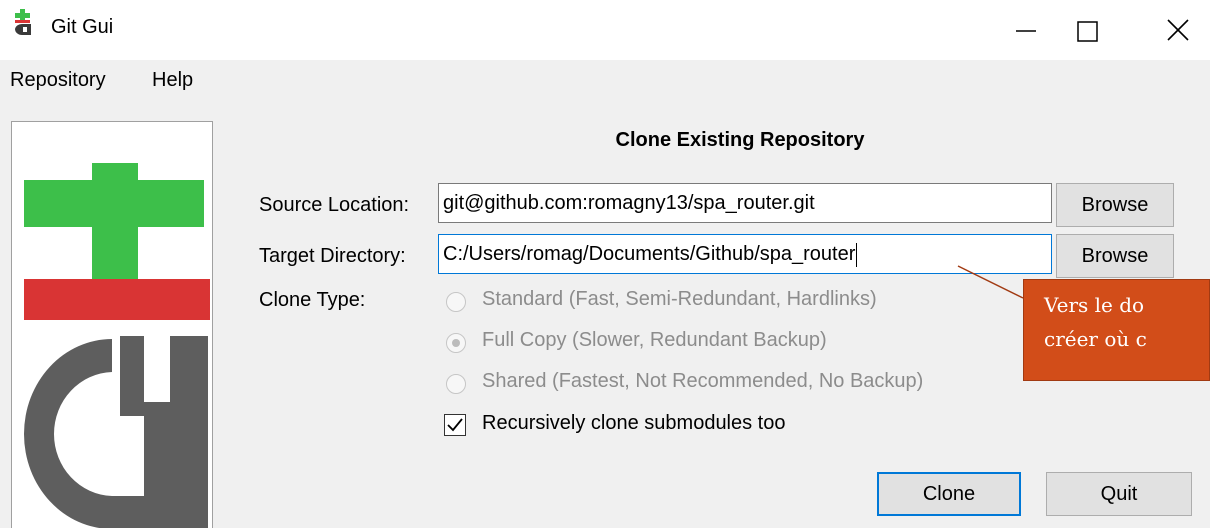 The width and height of the screenshot is (1210, 528). I want to click on source-browse-button: Browse, so click(1115, 205).